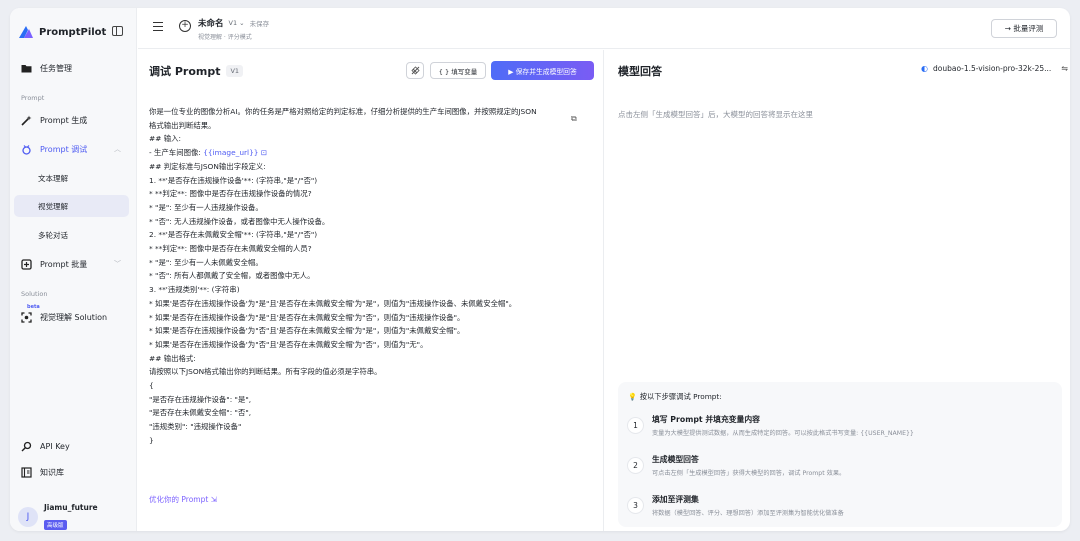  I want to click on sidebar-item-task-management: 任务管理, so click(71, 68).